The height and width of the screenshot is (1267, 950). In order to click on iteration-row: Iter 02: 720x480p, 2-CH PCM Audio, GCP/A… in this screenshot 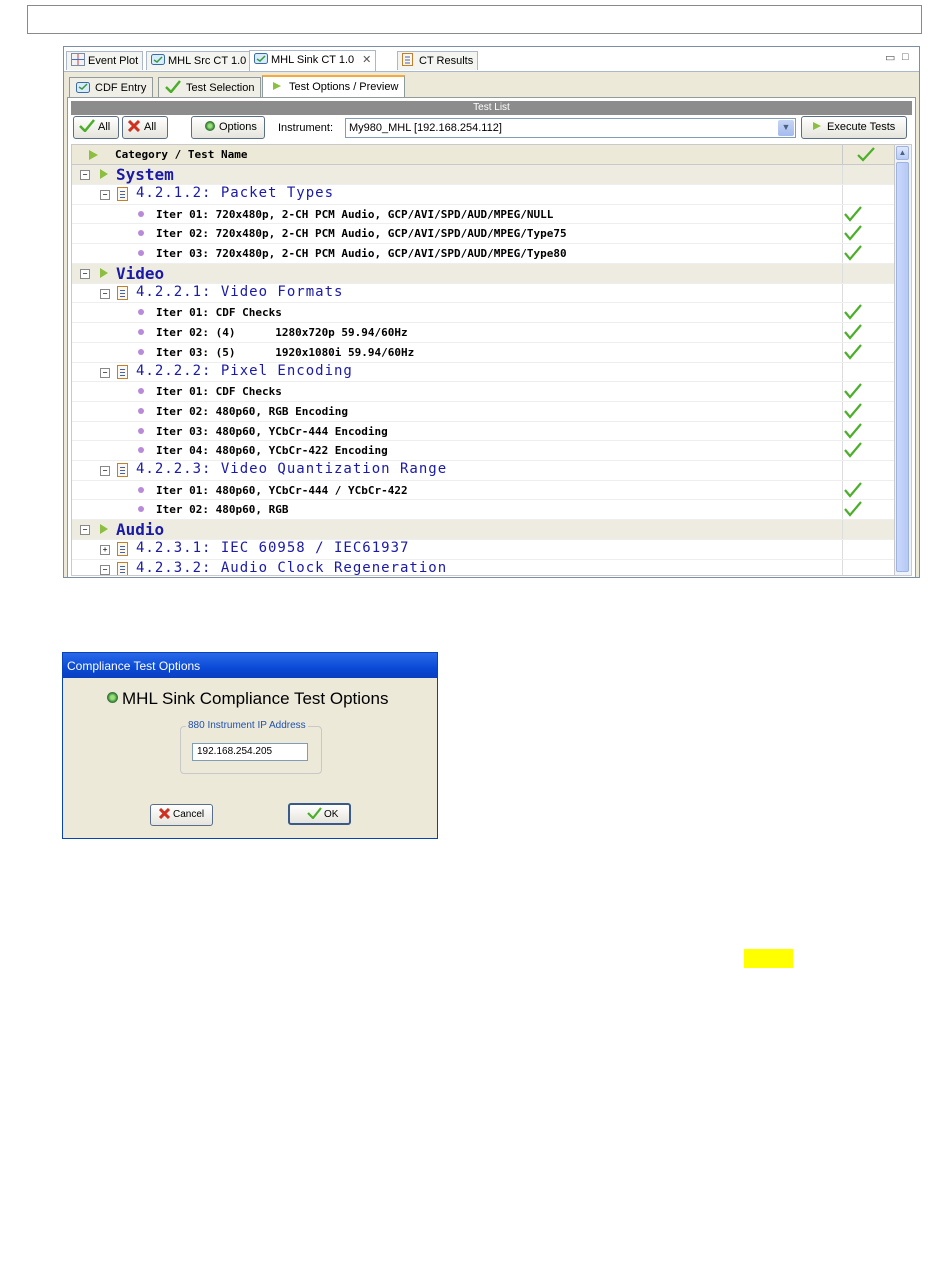, I will do `click(483, 234)`.